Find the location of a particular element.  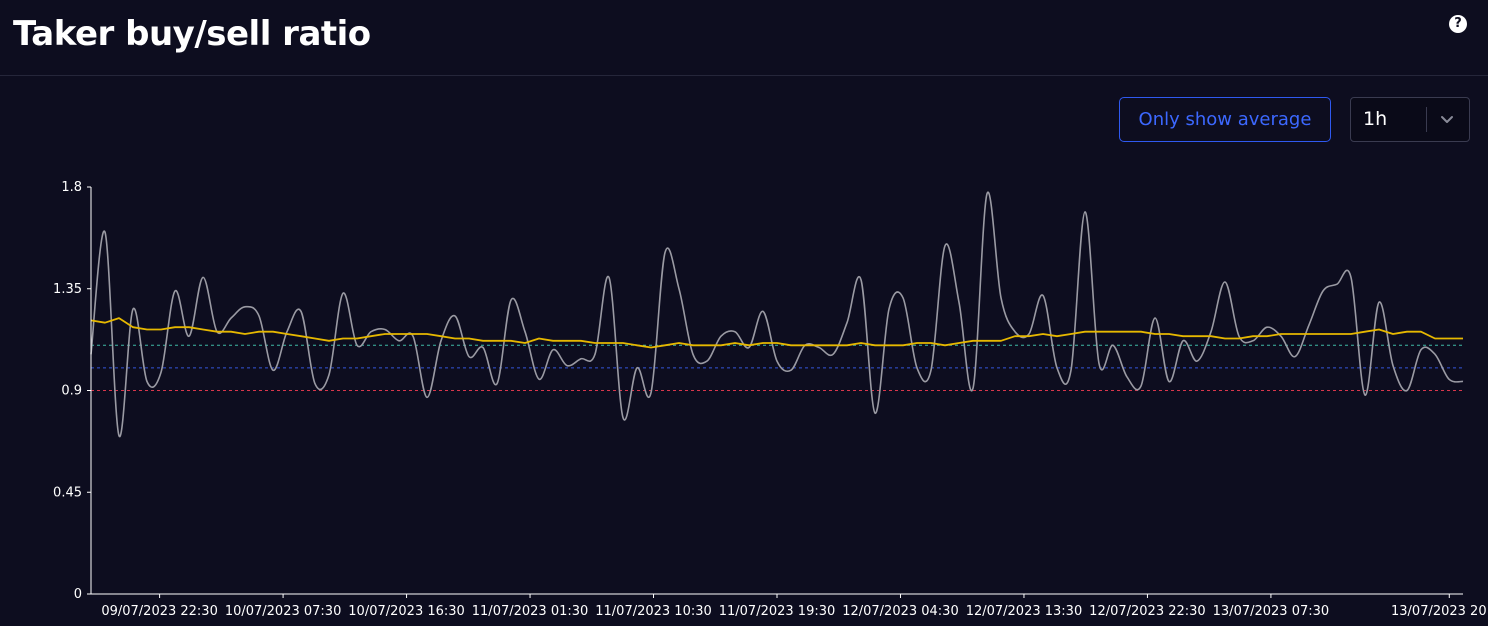

x-tick-label: 12/07/2023 13:30 is located at coordinates (1024, 611).